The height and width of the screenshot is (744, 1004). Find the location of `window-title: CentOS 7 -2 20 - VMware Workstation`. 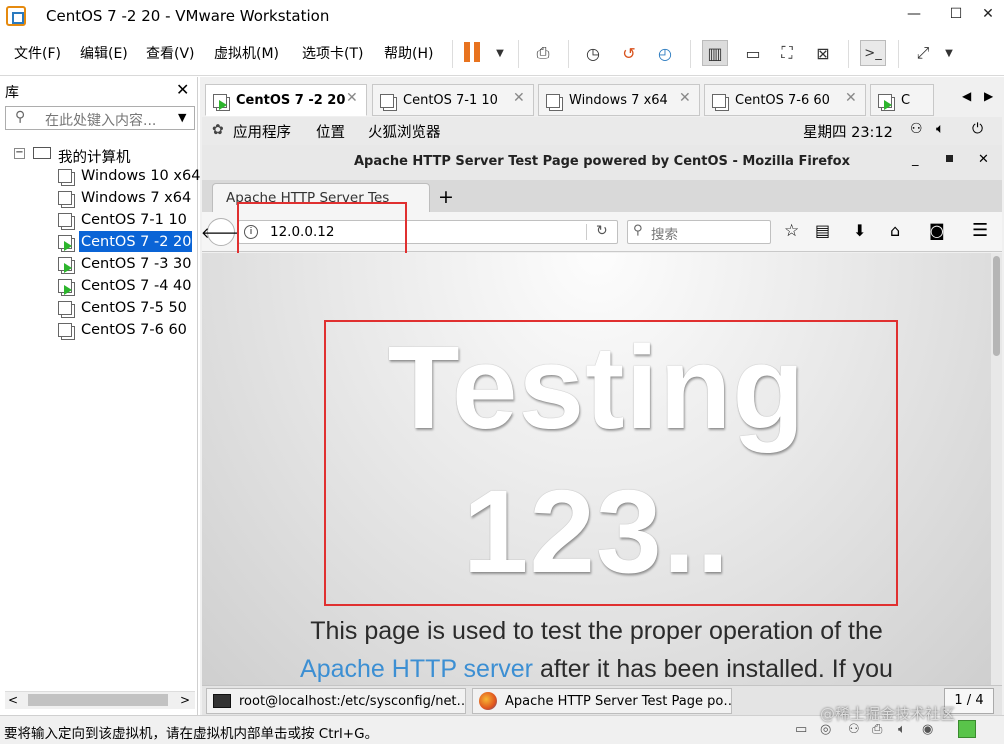

window-title: CentOS 7 -2 20 - VMware Workstation is located at coordinates (188, 16).